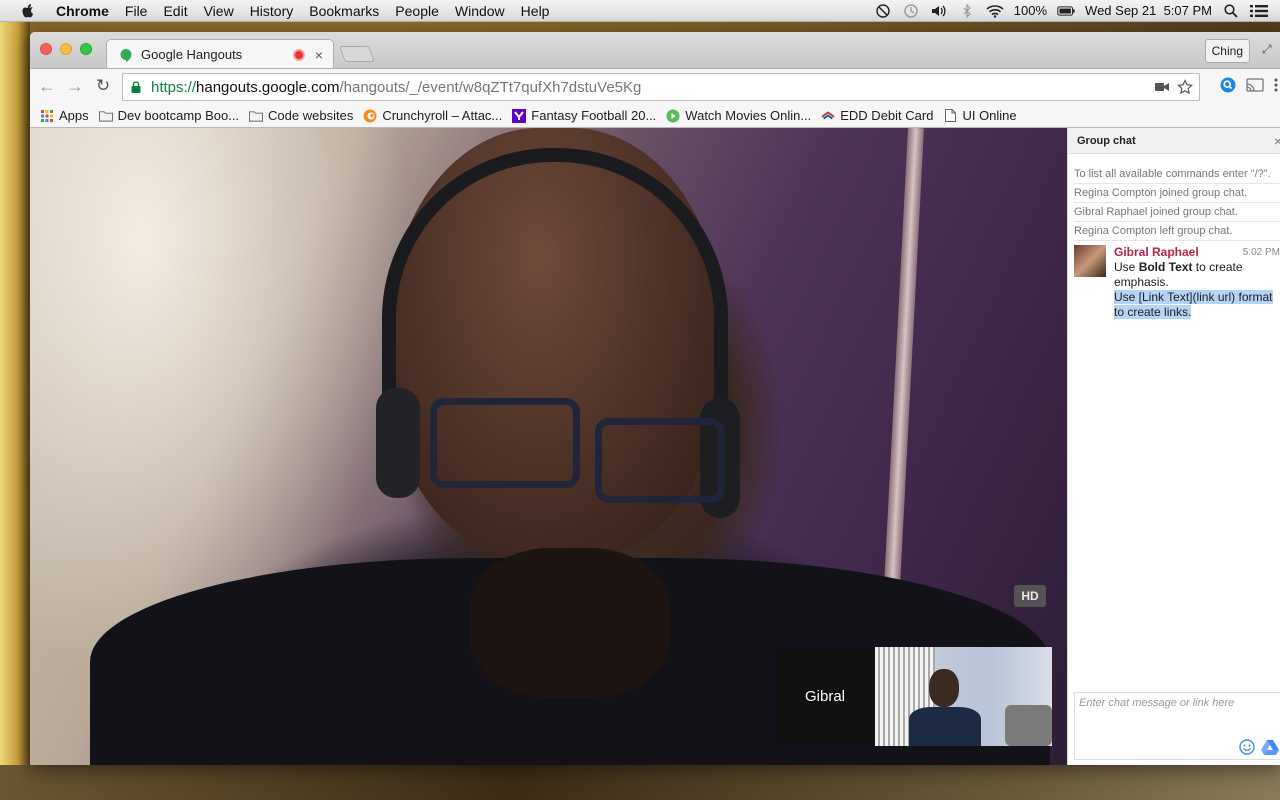 The width and height of the screenshot is (1280, 800). I want to click on volume-icon, so click(939, 11).